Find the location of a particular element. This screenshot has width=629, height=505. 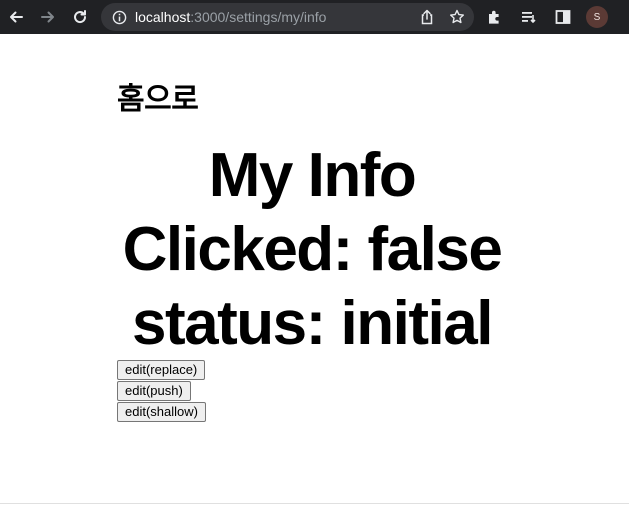

reading-list-icon is located at coordinates (529, 17).